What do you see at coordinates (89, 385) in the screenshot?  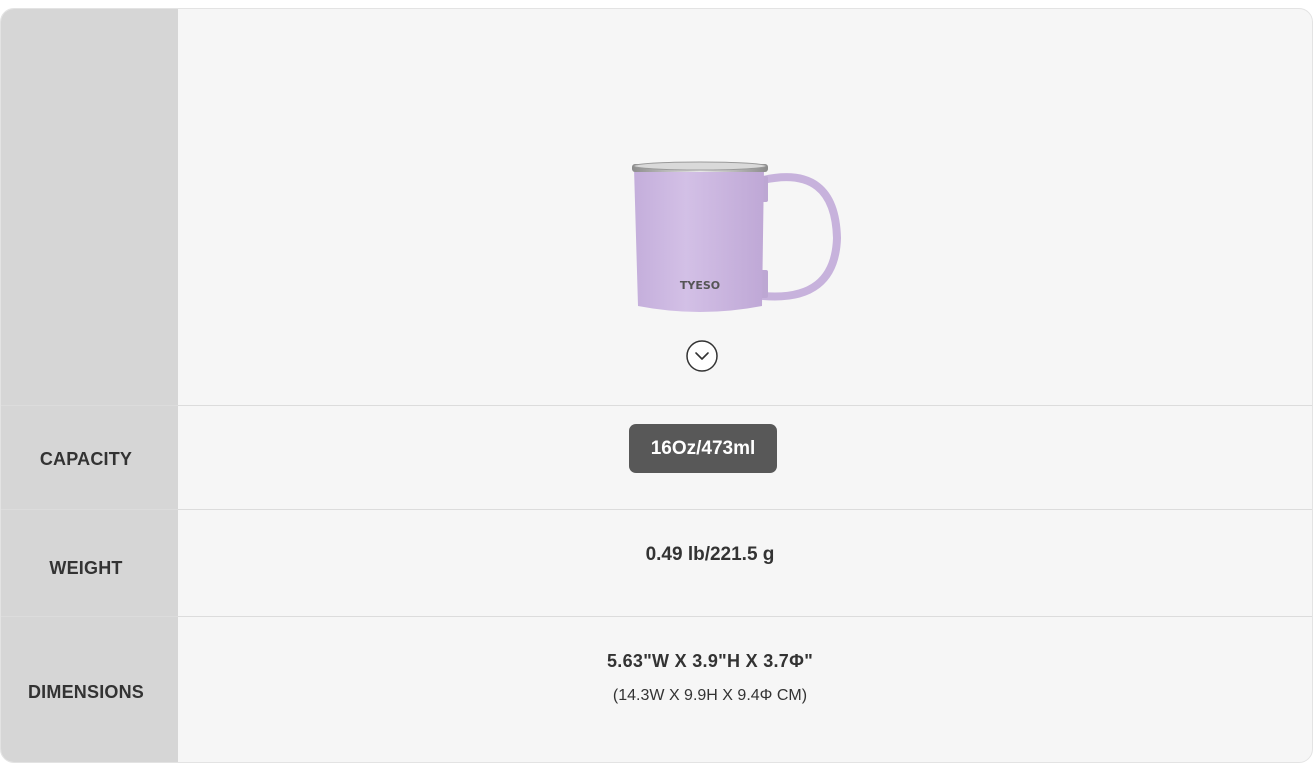 I see `label-column` at bounding box center [89, 385].